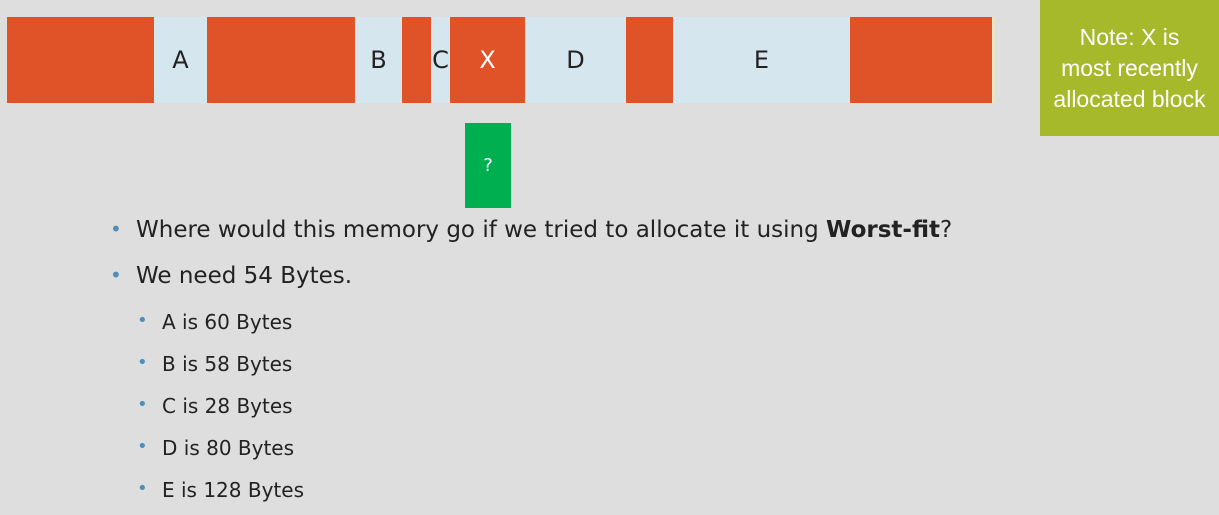  I want to click on note-text: Note: X is most recently allocated block, so click(1129, 67).